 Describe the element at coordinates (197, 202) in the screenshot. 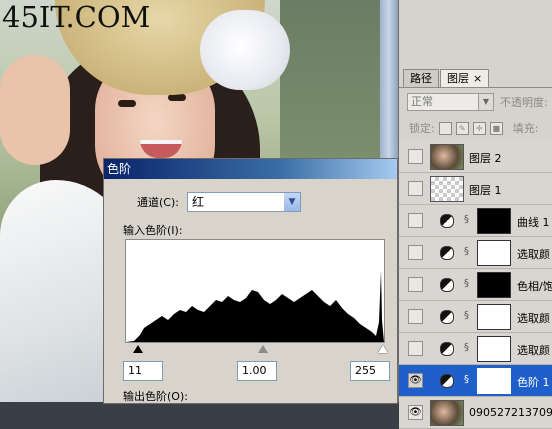

I see `channel-value: 红` at that location.